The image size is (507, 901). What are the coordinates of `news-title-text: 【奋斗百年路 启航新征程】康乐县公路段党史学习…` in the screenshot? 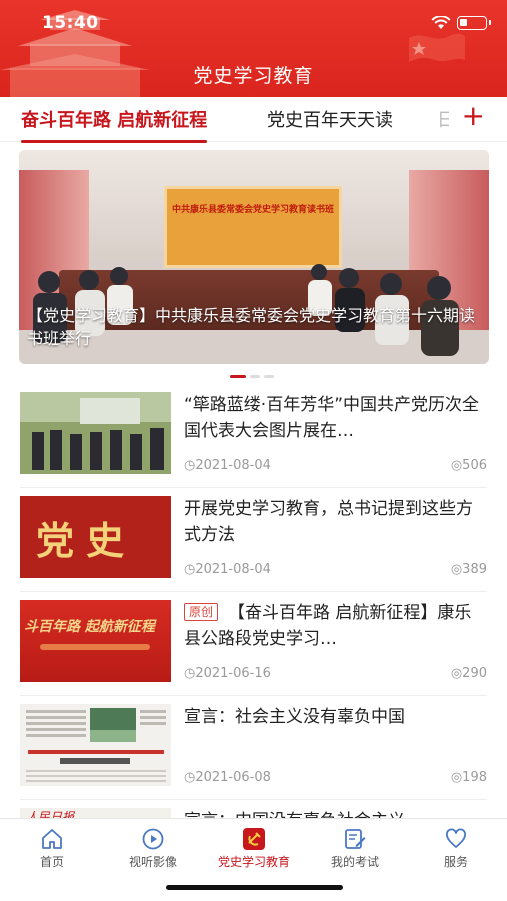 It's located at (328, 626).